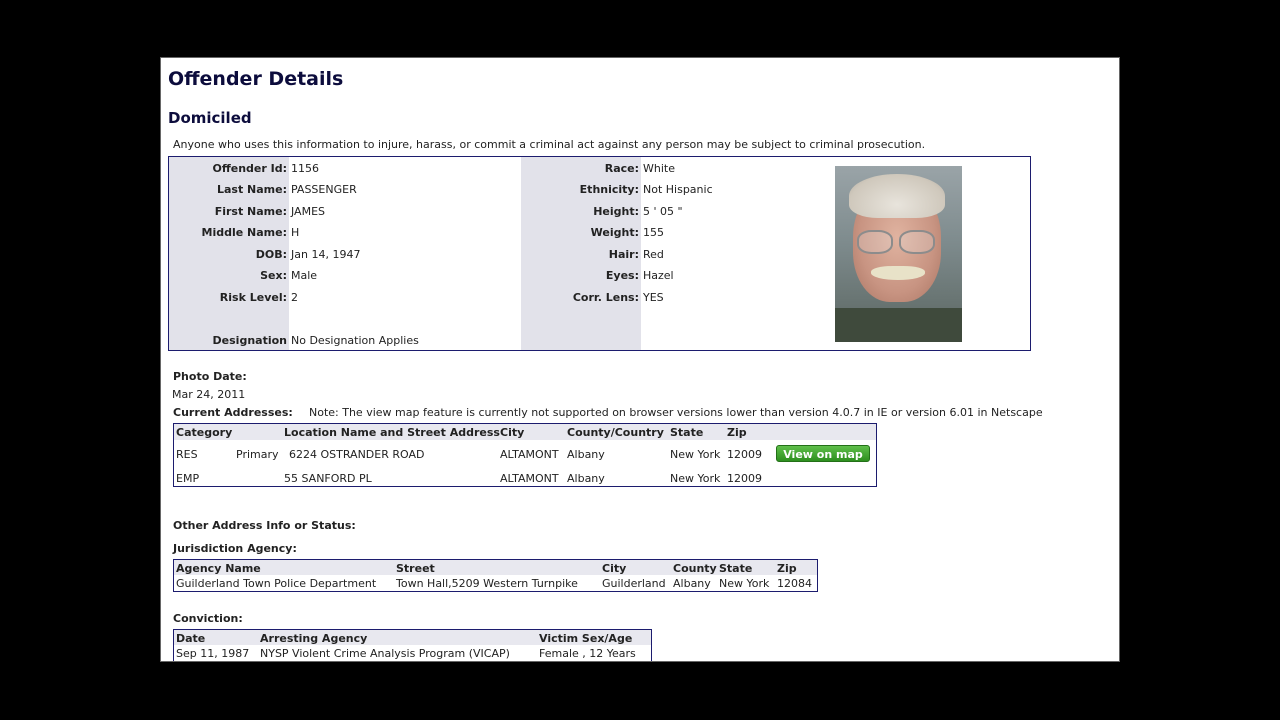 This screenshot has height=720, width=1280. I want to click on eyes-label: Eyes:, so click(622, 275).